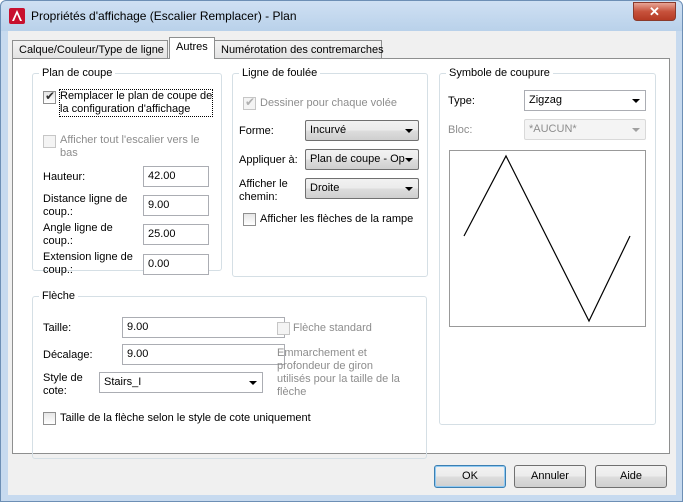 Image resolution: width=683 pixels, height=502 pixels. I want to click on draw-each-flight-label: Dessiner pour chaque volée, so click(328, 103).